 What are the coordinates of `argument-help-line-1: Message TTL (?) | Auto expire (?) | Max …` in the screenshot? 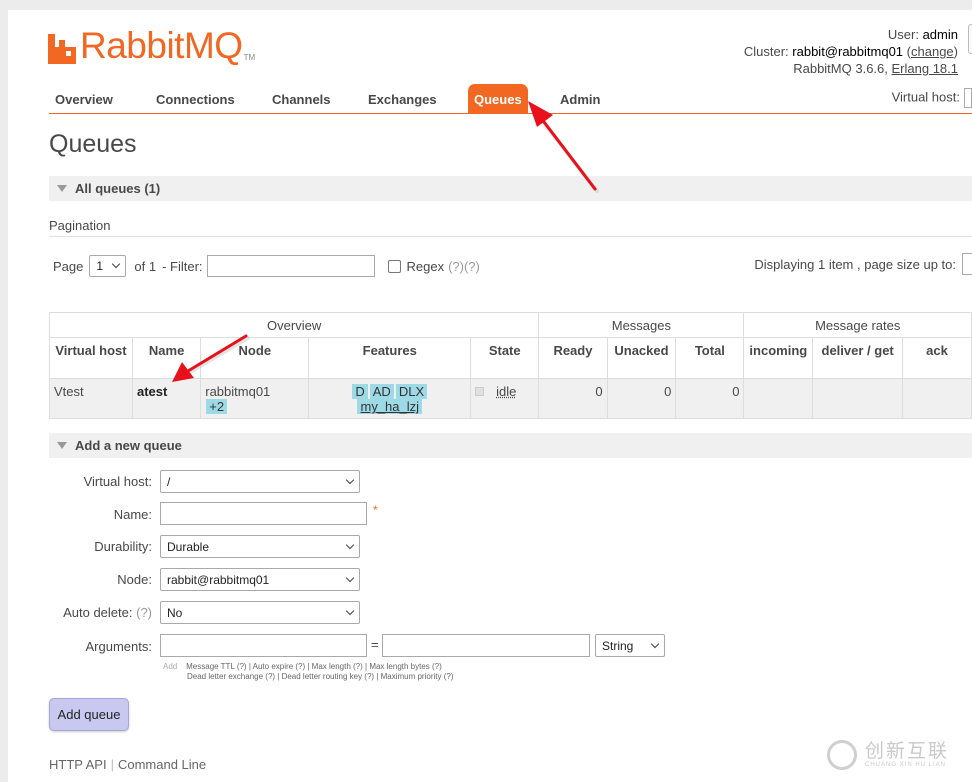 It's located at (314, 666).